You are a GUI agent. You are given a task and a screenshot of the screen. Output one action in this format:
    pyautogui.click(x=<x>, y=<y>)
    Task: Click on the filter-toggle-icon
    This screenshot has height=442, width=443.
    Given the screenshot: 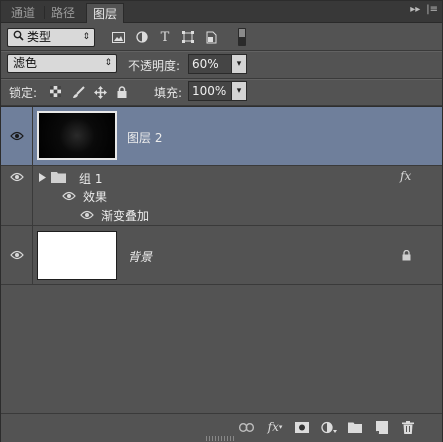 What is the action you would take?
    pyautogui.click(x=242, y=37)
    